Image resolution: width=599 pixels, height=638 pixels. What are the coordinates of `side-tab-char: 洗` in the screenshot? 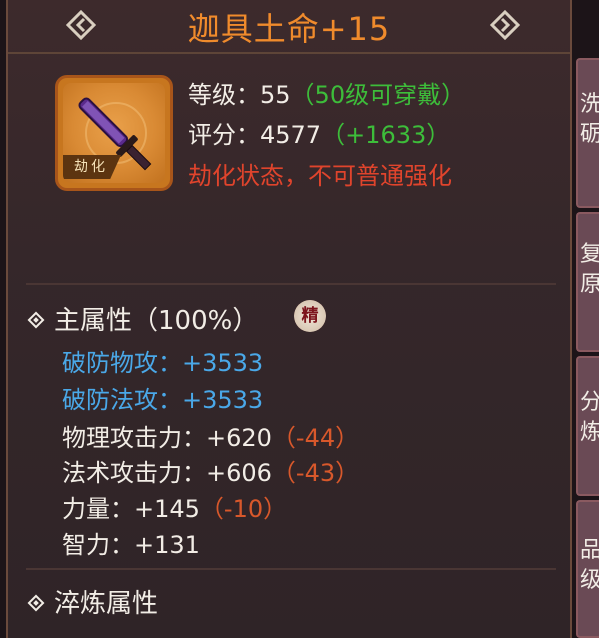 It's located at (588, 105).